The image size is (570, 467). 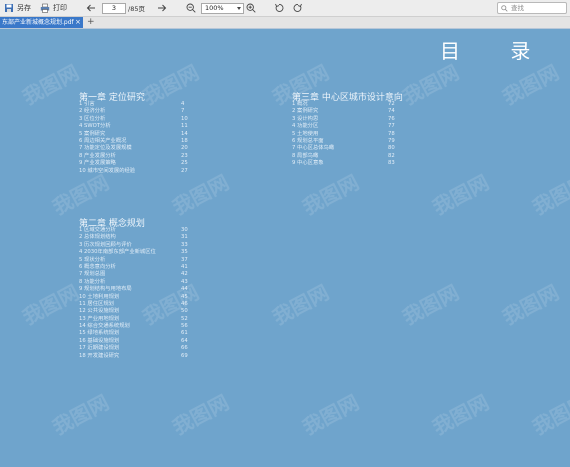 What do you see at coordinates (184, 155) in the screenshot?
I see `toc-item-page: 23` at bounding box center [184, 155].